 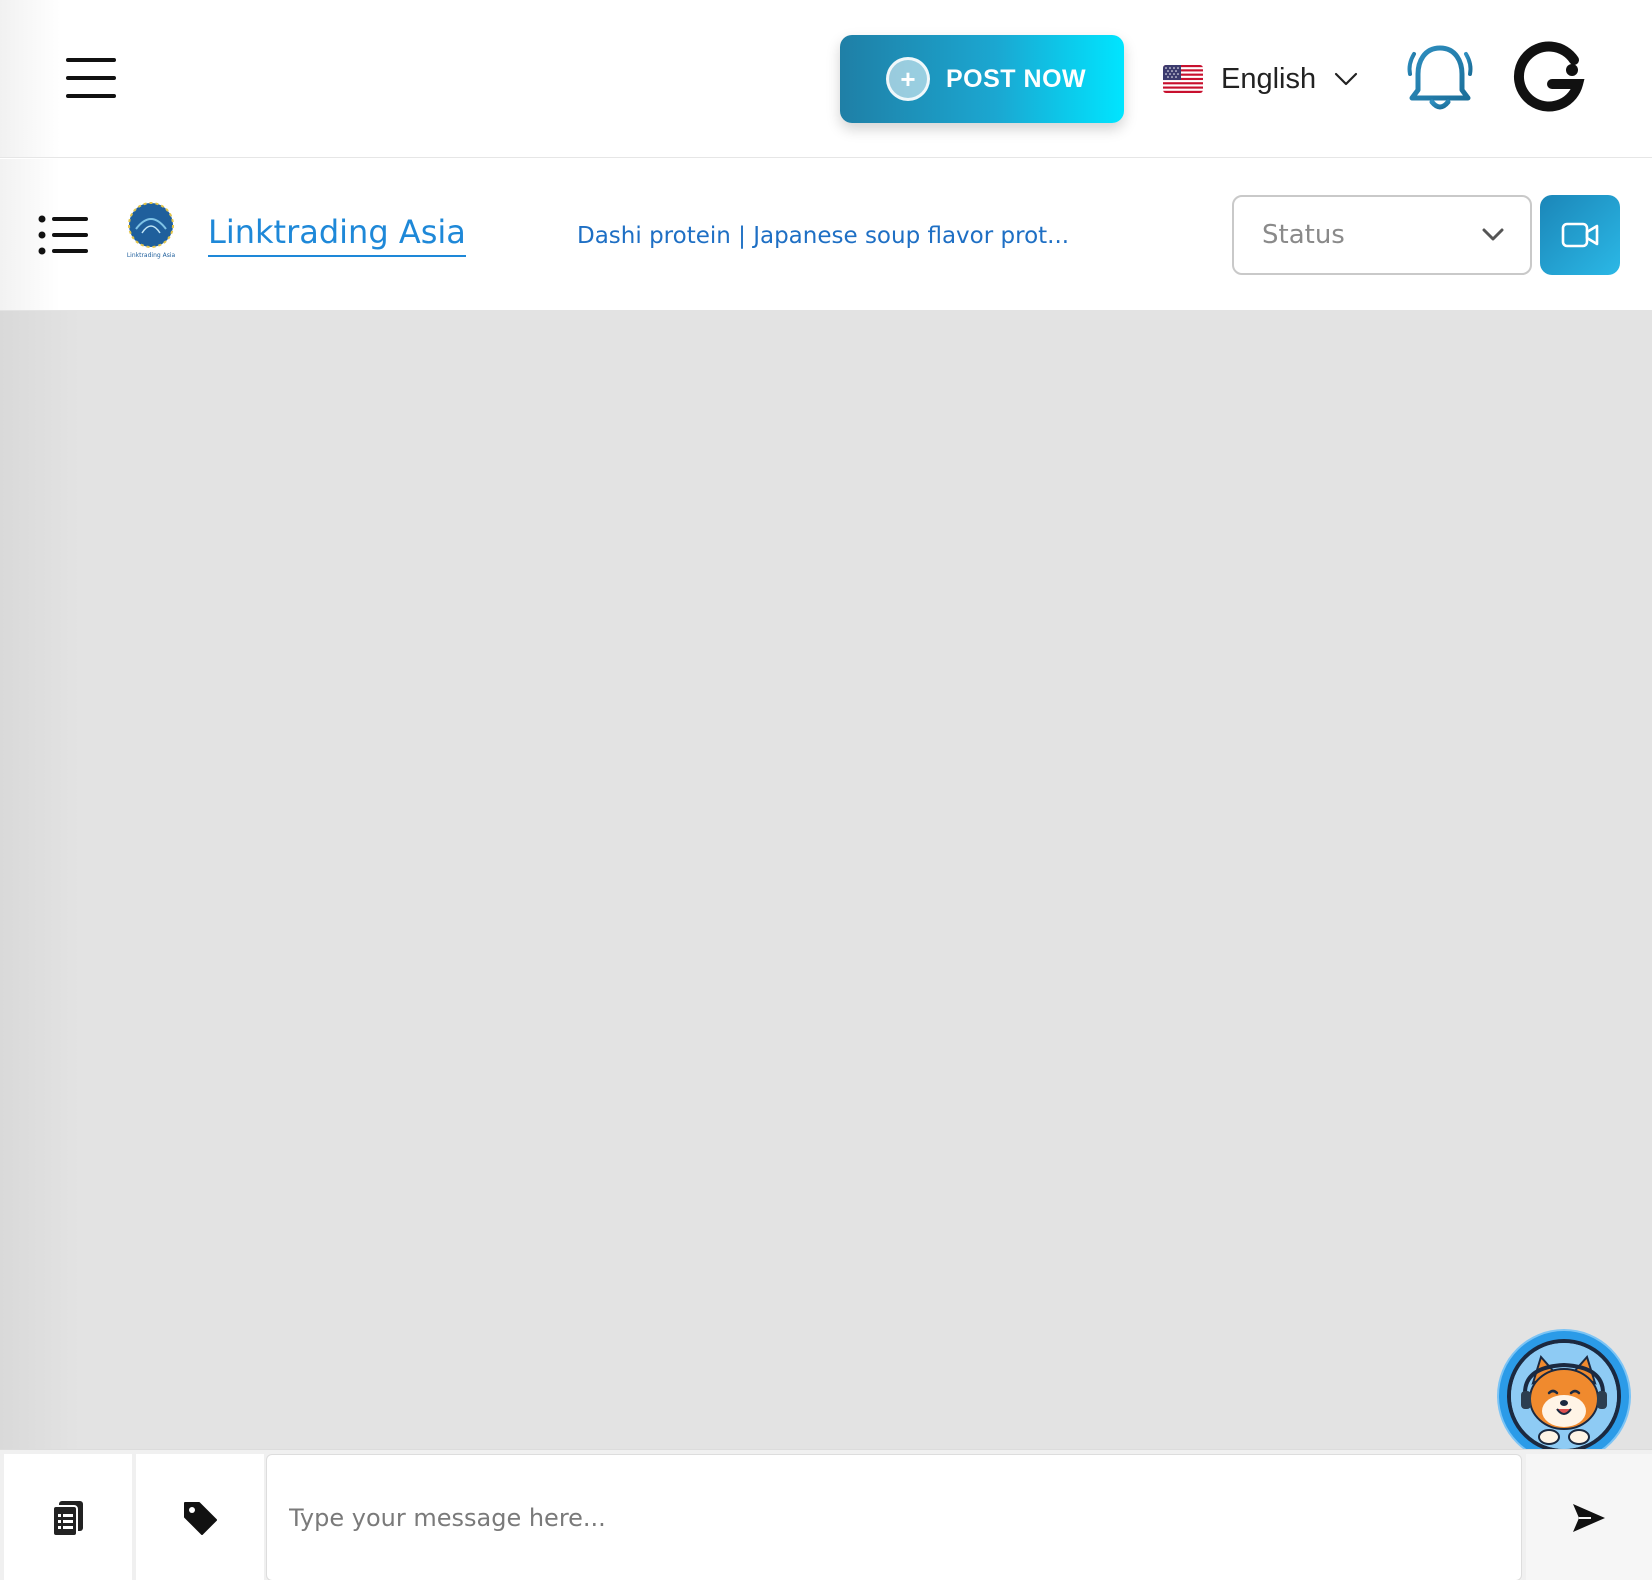 What do you see at coordinates (1440, 78) in the screenshot?
I see `bell-icon` at bounding box center [1440, 78].